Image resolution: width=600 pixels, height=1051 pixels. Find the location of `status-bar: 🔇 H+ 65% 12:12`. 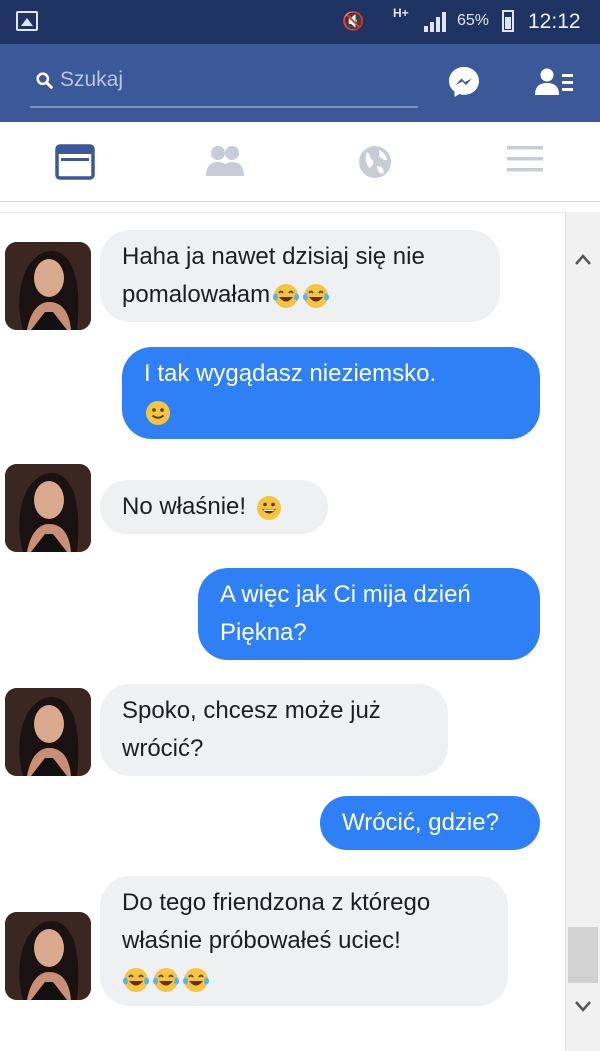

status-bar: 🔇 H+ 65% 12:12 is located at coordinates (300, 22).